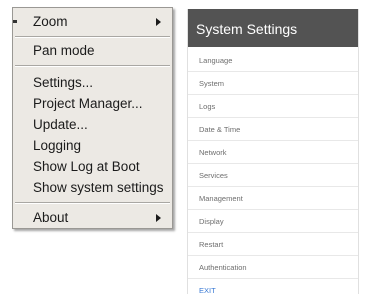 This screenshot has height=302, width=373. Describe the element at coordinates (64, 50) in the screenshot. I see `menu-item-label: Pan mode` at that location.